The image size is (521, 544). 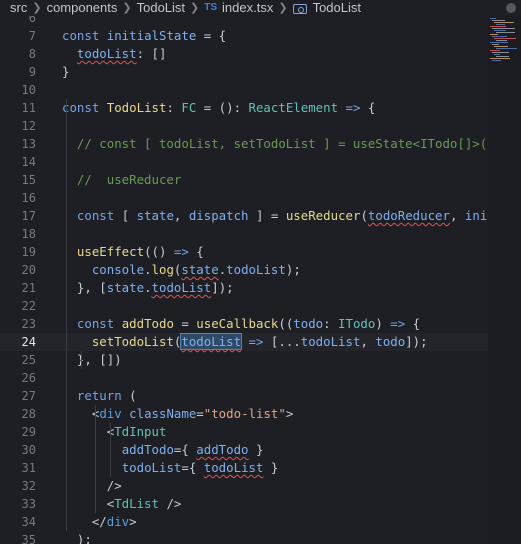 I want to click on code-text: addTodo={ addTodo }, so click(x=163, y=450).